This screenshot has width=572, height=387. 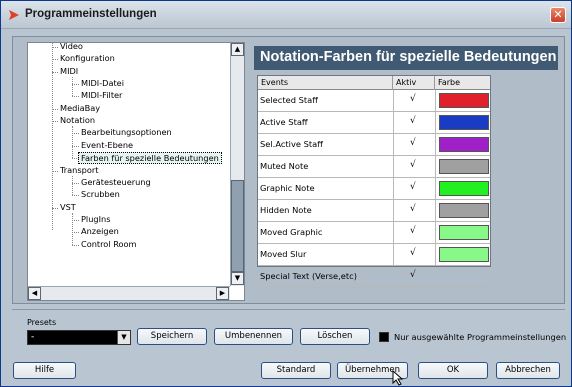 What do you see at coordinates (69, 72) in the screenshot?
I see `tree-item: MIDI` at bounding box center [69, 72].